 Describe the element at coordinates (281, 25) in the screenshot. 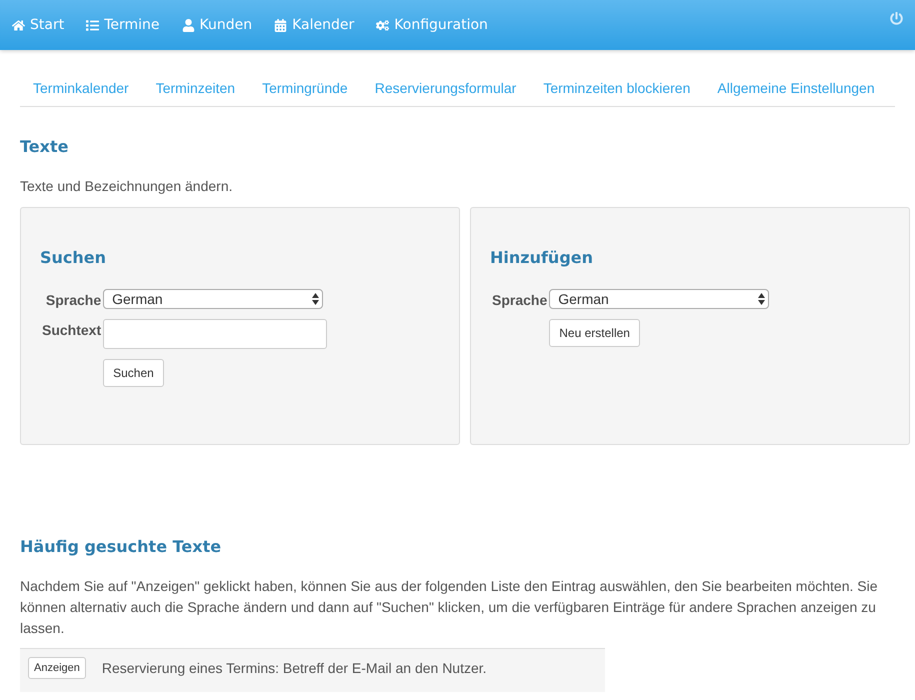

I see `calendar-icon` at that location.